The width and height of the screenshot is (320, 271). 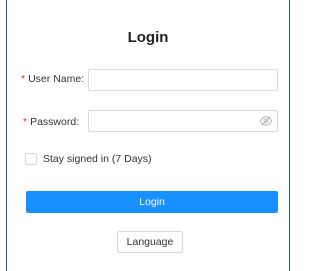 I want to click on username-label: * User Name:, so click(x=52, y=79).